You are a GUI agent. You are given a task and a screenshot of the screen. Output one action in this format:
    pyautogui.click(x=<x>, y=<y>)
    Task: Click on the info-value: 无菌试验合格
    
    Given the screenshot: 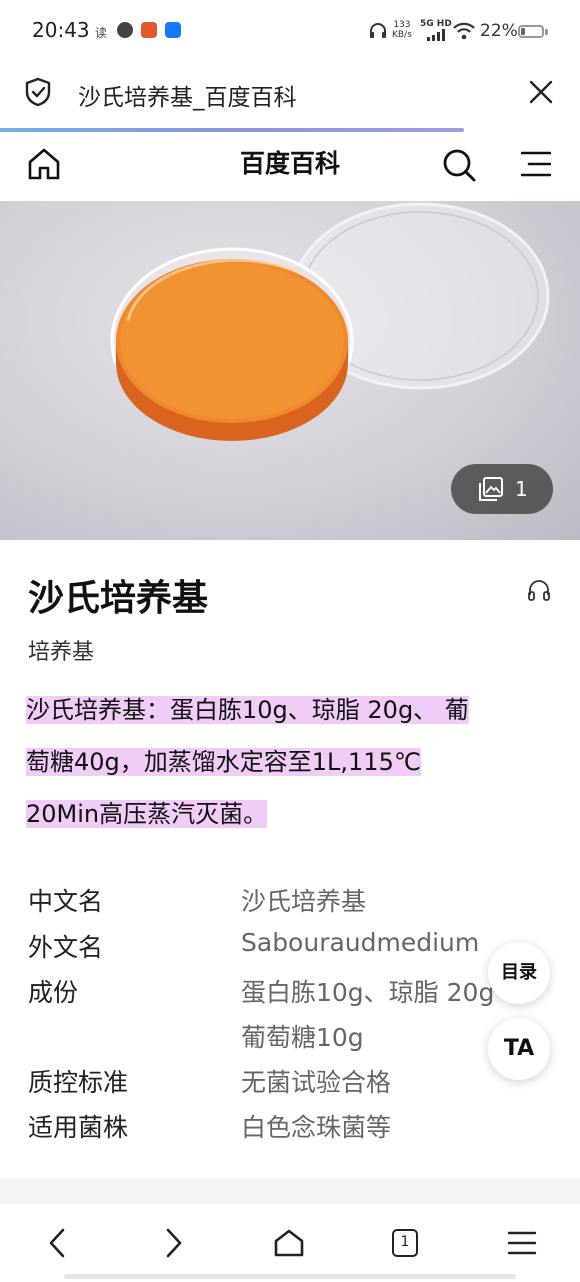 What is the action you would take?
    pyautogui.click(x=316, y=1082)
    